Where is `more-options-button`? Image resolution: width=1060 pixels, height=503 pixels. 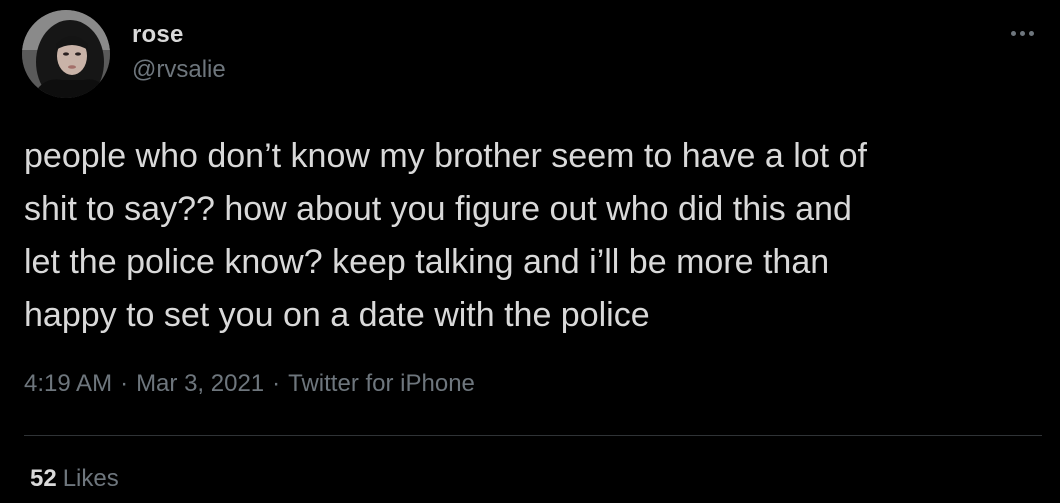 more-options-button is located at coordinates (1022, 33).